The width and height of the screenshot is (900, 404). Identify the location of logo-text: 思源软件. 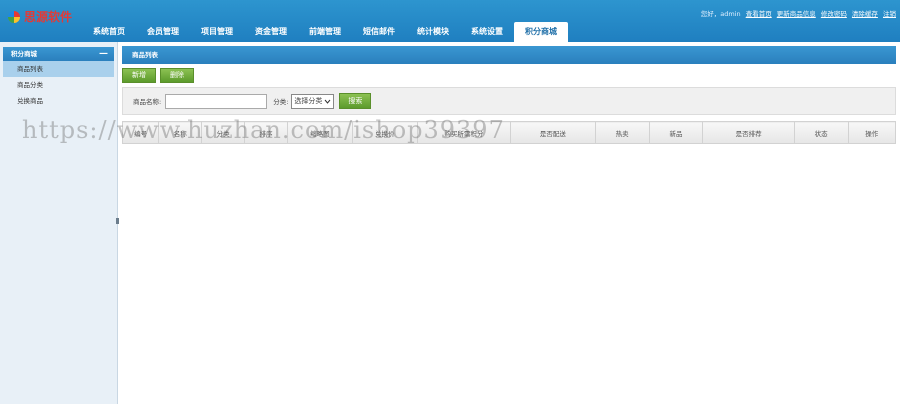
(48, 17).